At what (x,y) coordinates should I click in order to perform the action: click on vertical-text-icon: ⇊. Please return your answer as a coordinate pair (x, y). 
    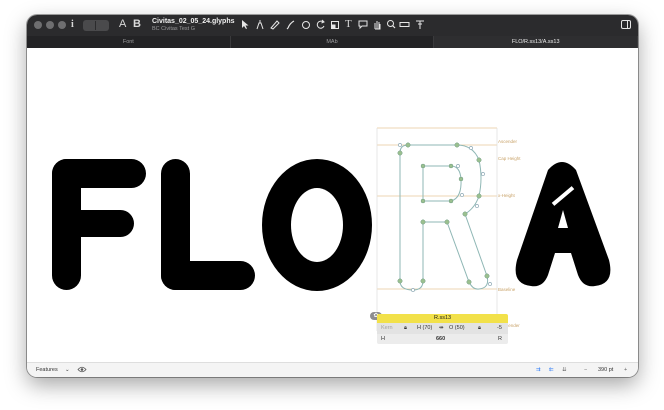
    Looking at the image, I should click on (564, 370).